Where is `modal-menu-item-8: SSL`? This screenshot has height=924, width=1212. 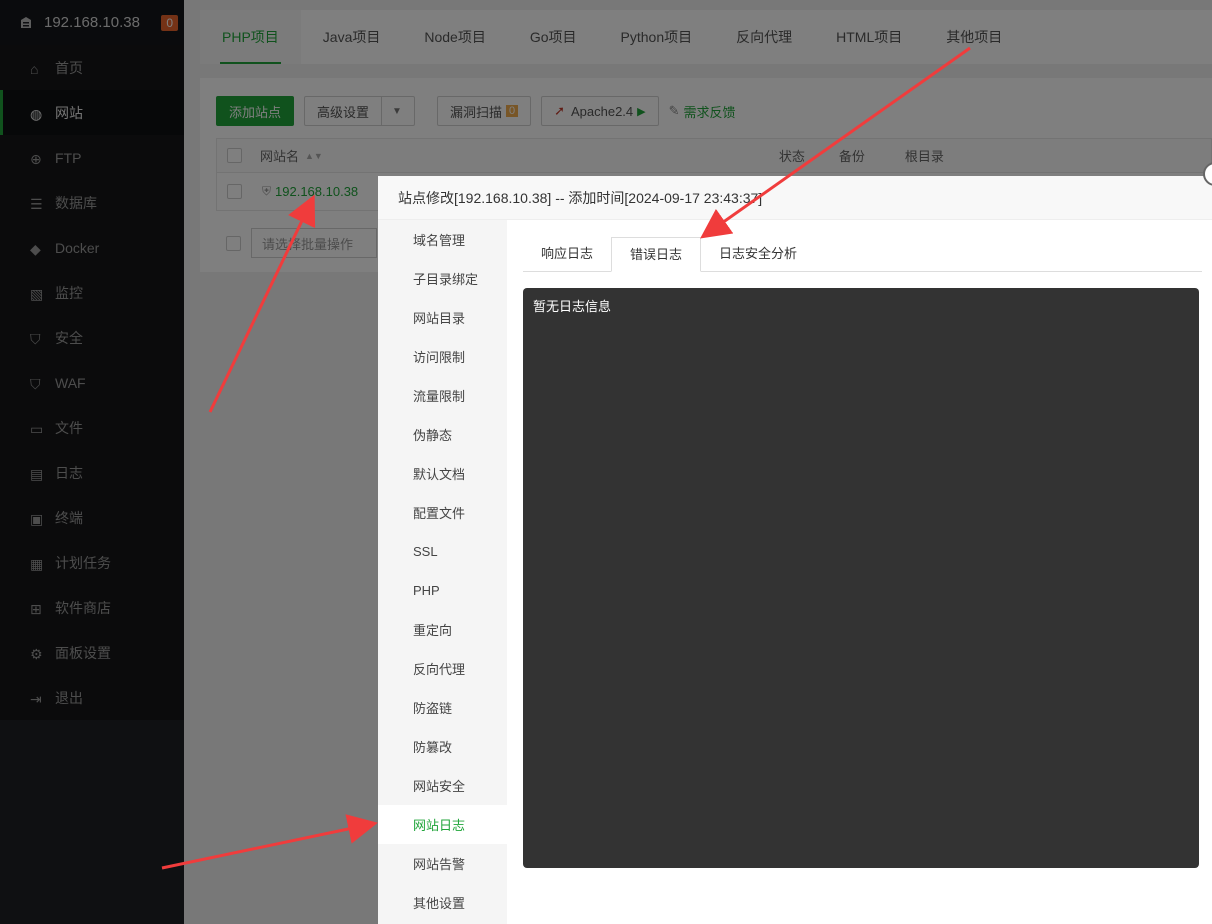 modal-menu-item-8: SSL is located at coordinates (442, 551).